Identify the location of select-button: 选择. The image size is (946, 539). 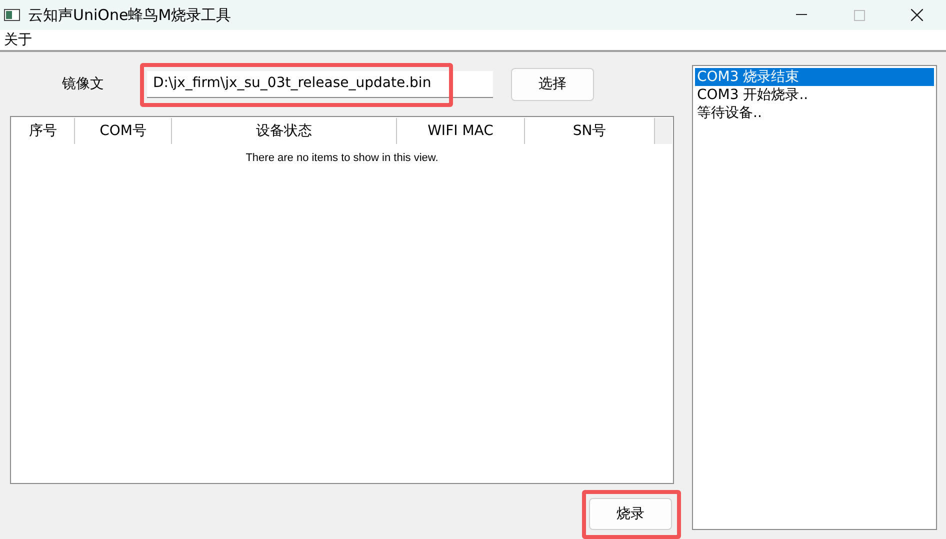
(552, 84).